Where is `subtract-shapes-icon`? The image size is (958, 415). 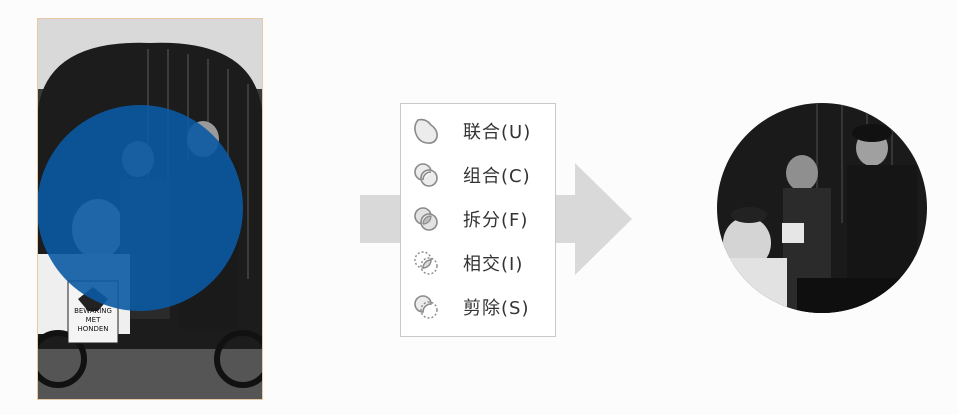
subtract-shapes-icon is located at coordinates (426, 307).